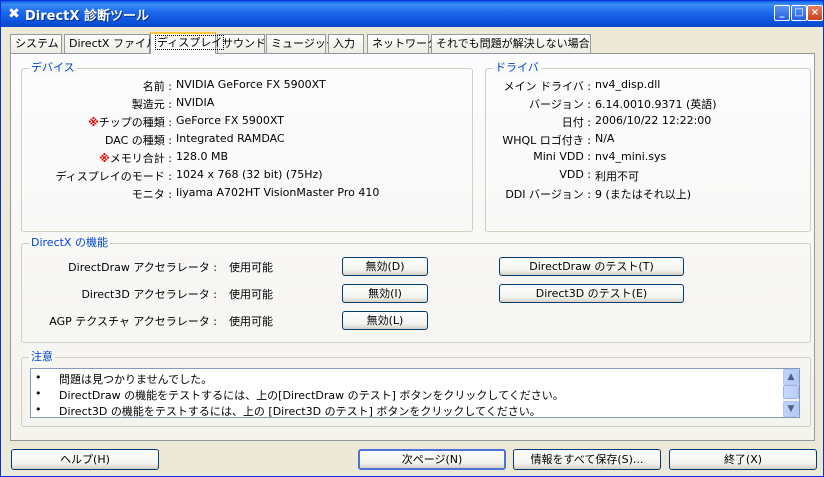  What do you see at coordinates (605, 138) in the screenshot?
I see `driver-whql-value: N/A` at bounding box center [605, 138].